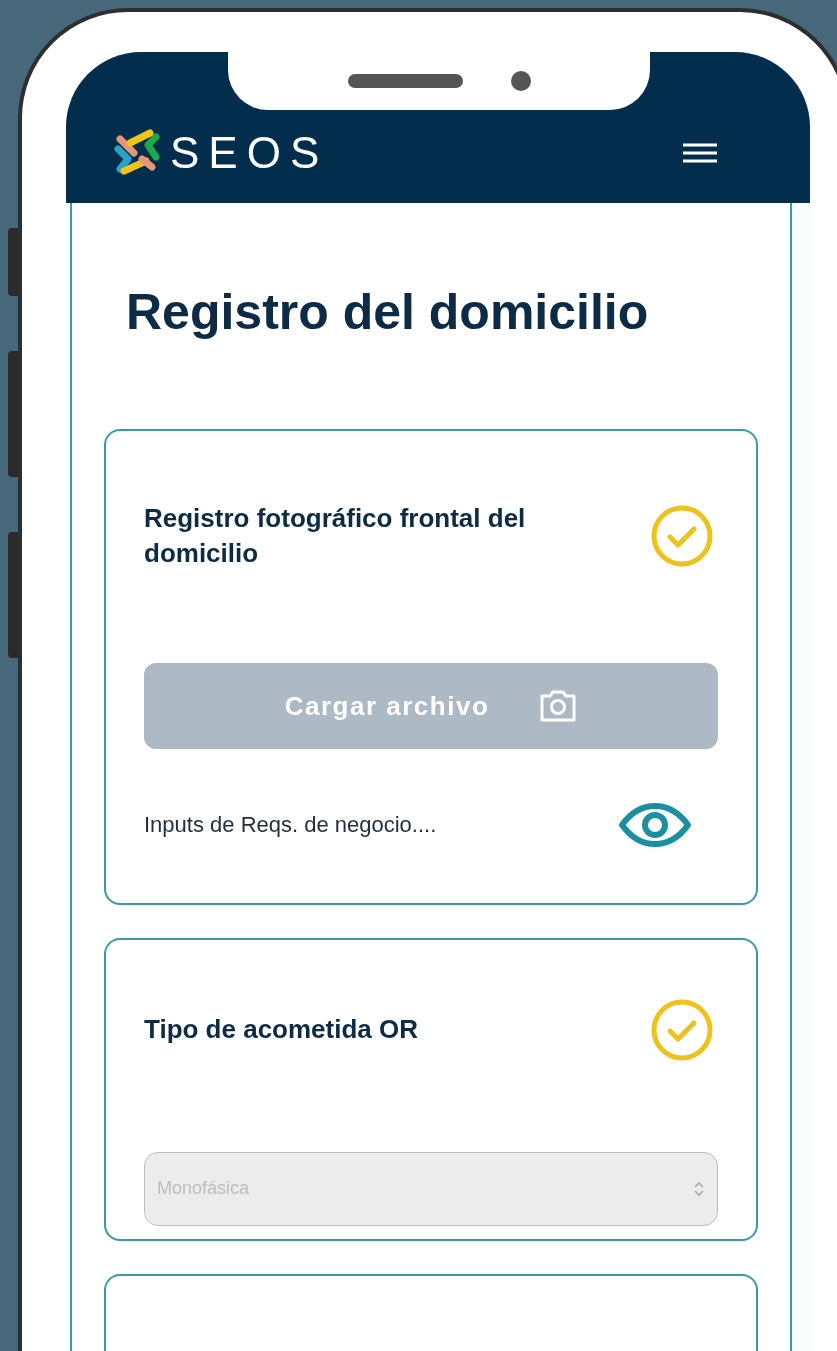  Describe the element at coordinates (655, 825) in the screenshot. I see `eye-icon` at that location.